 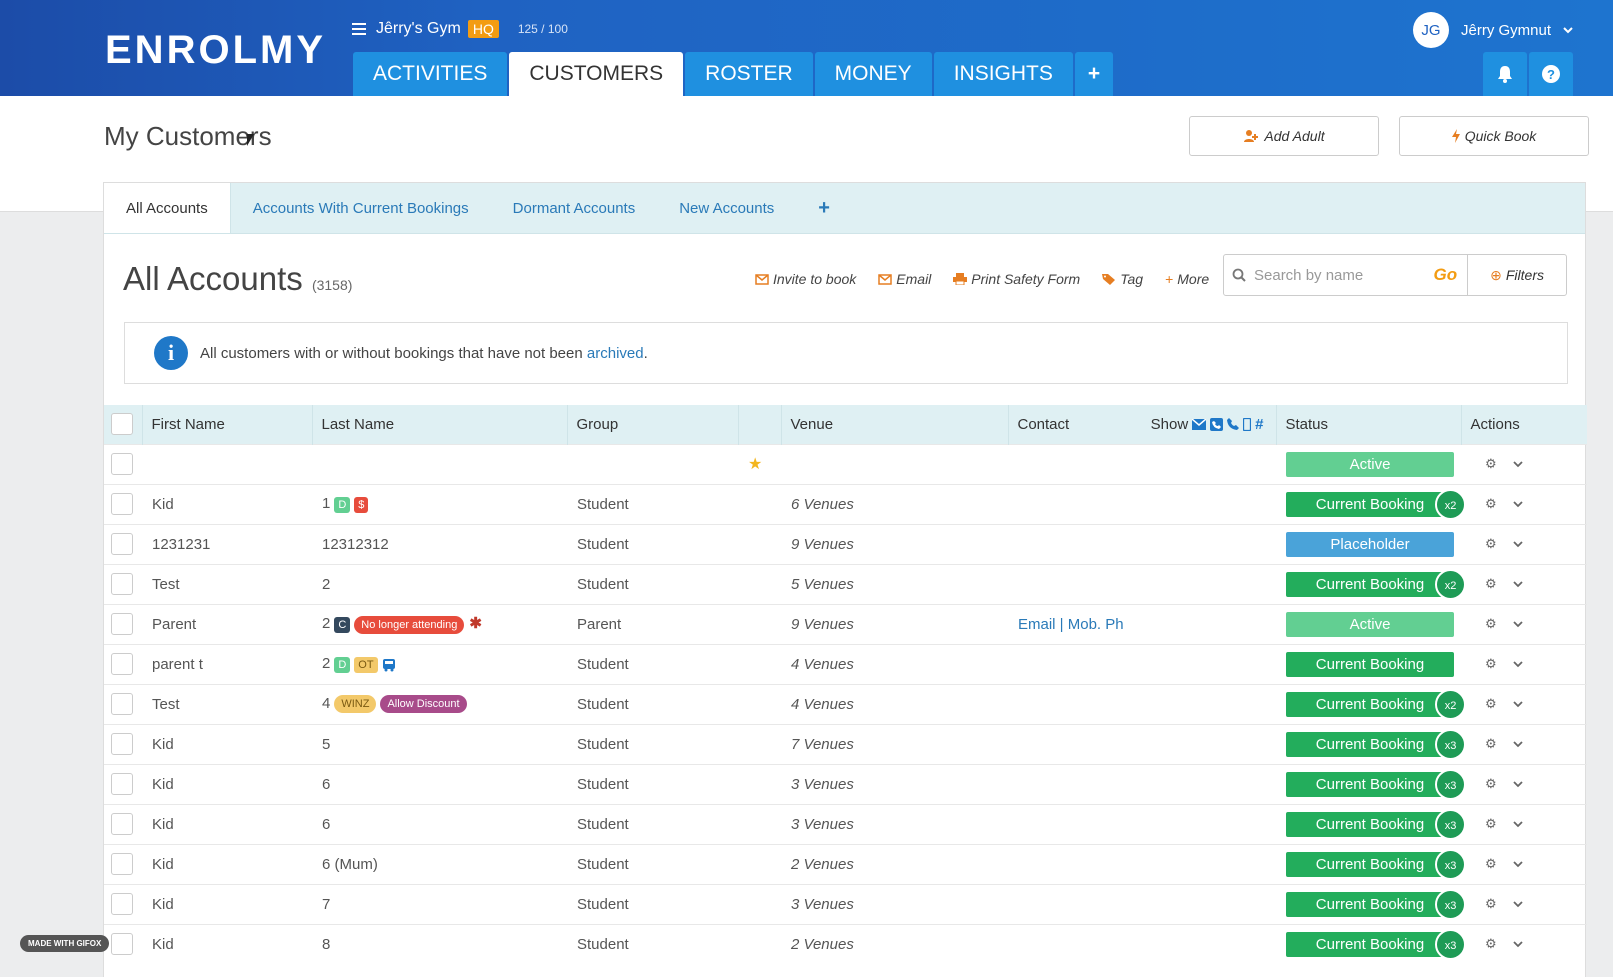 What do you see at coordinates (1259, 424) in the screenshot?
I see `hash-icon: #` at bounding box center [1259, 424].